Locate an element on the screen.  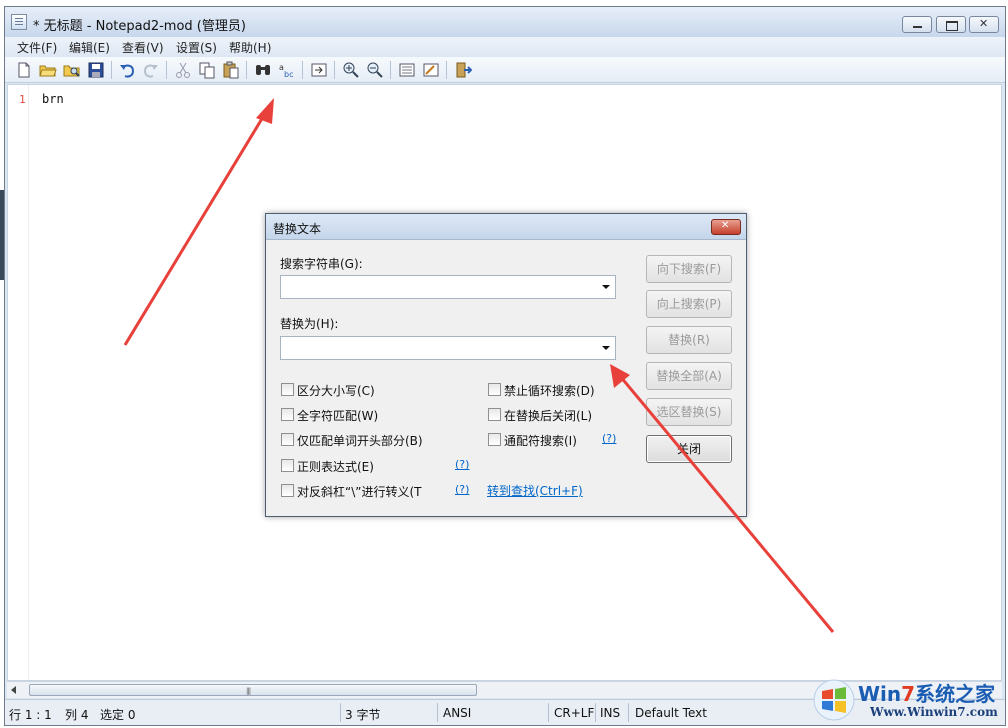
dialog-title: 替换文本 is located at coordinates (297, 229).